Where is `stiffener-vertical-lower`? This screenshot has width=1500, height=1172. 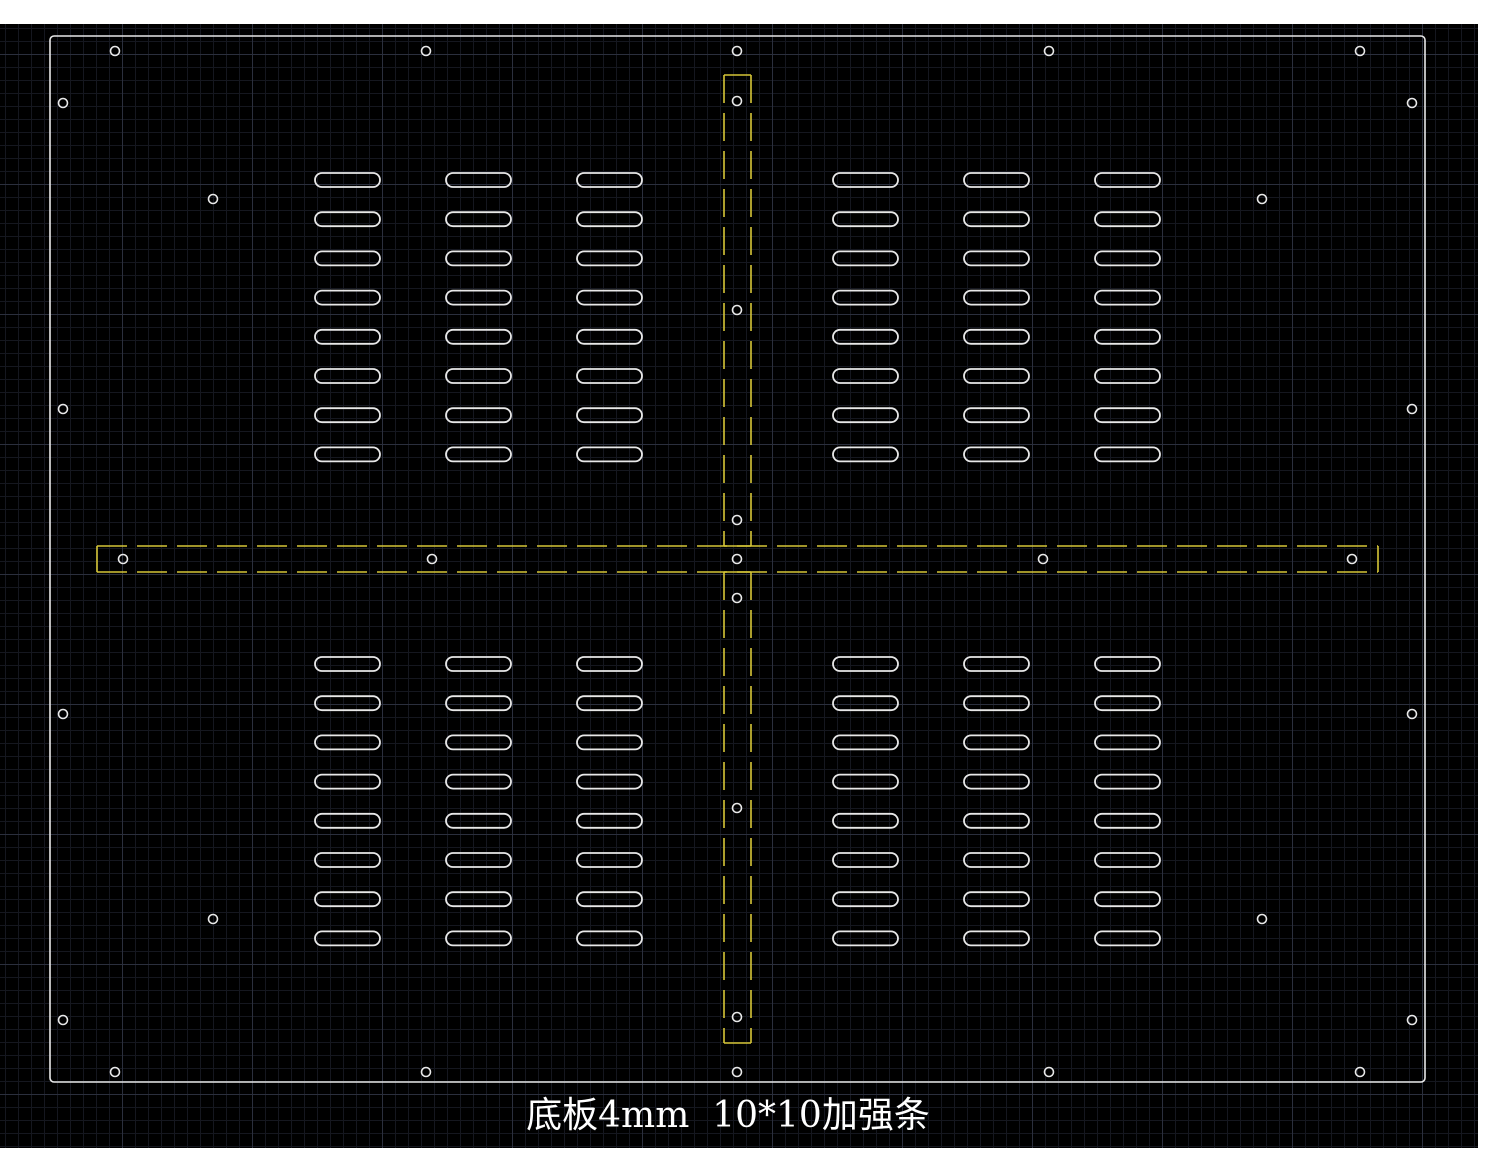
stiffener-vertical-lower is located at coordinates (737, 807).